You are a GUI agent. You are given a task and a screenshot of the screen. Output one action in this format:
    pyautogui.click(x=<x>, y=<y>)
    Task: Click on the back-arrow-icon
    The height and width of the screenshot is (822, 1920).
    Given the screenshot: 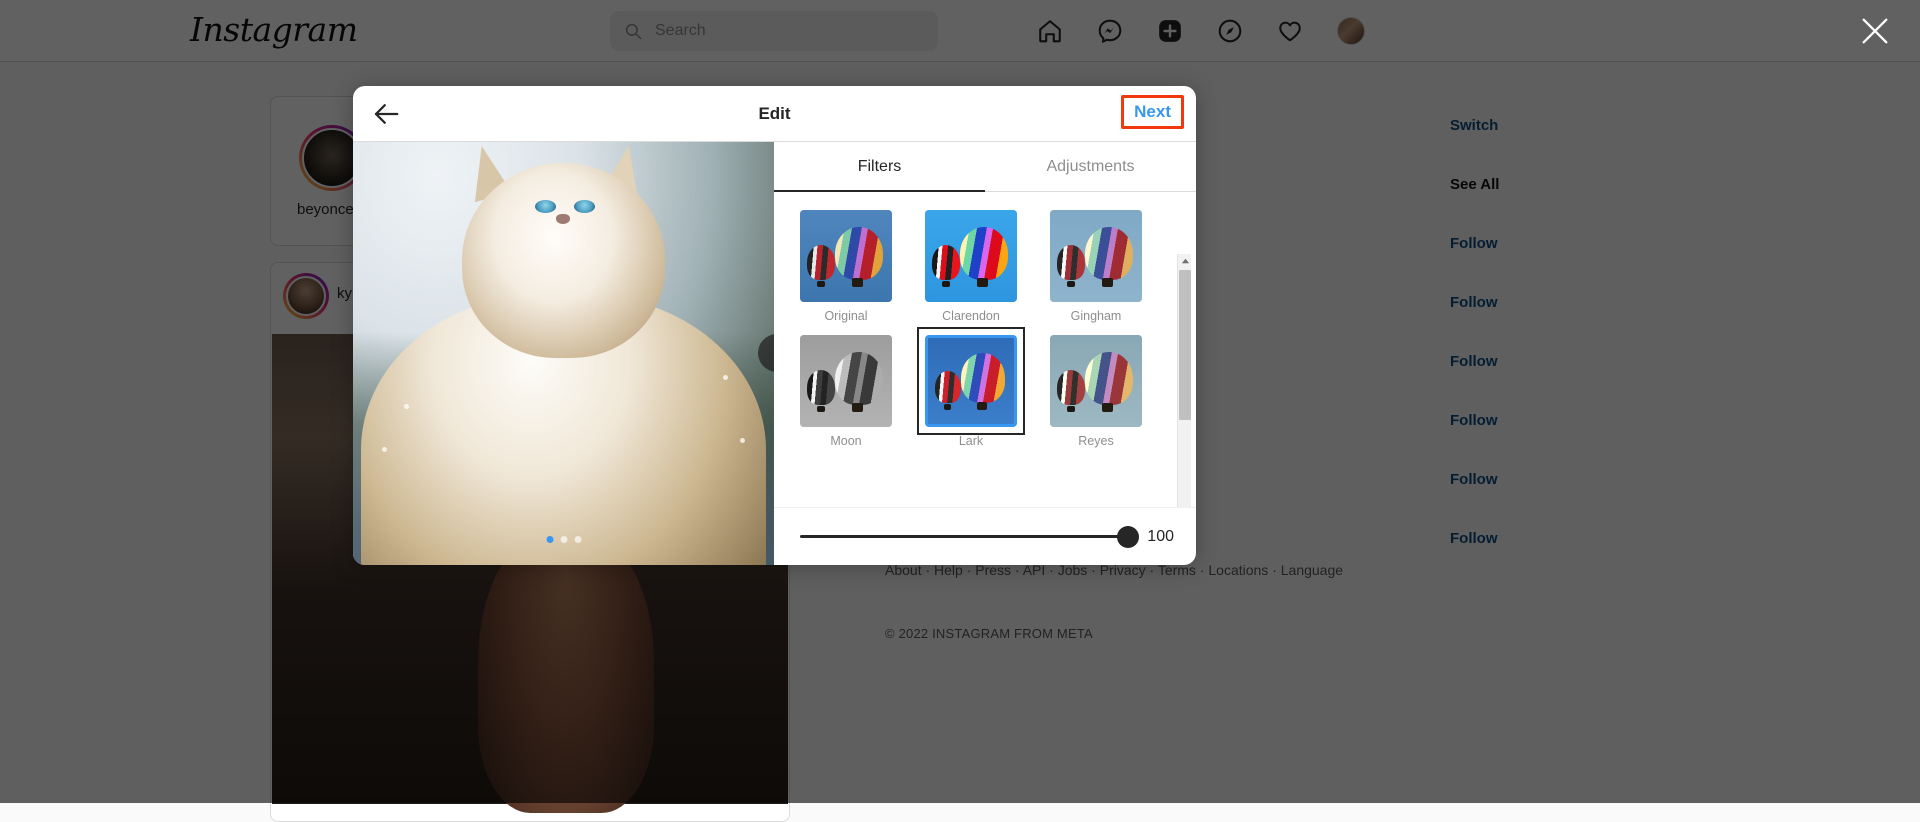 What is the action you would take?
    pyautogui.click(x=386, y=114)
    